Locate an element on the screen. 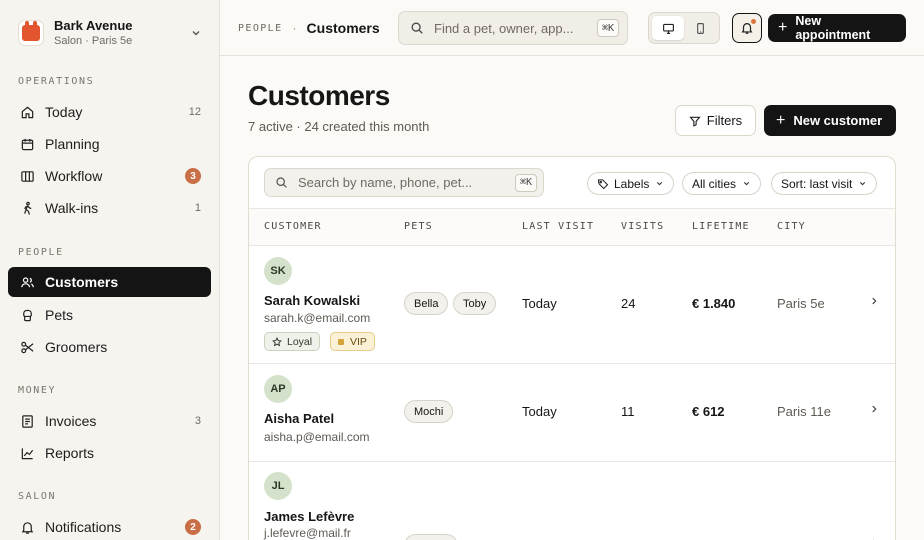 The height and width of the screenshot is (540, 924). home-icon is located at coordinates (27, 112).